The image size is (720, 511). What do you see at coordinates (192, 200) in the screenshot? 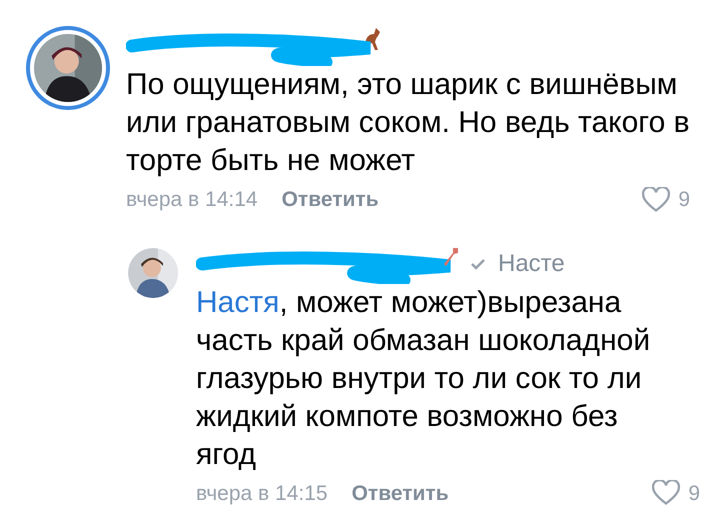
I see `comment-time: вчера в 14:14` at bounding box center [192, 200].